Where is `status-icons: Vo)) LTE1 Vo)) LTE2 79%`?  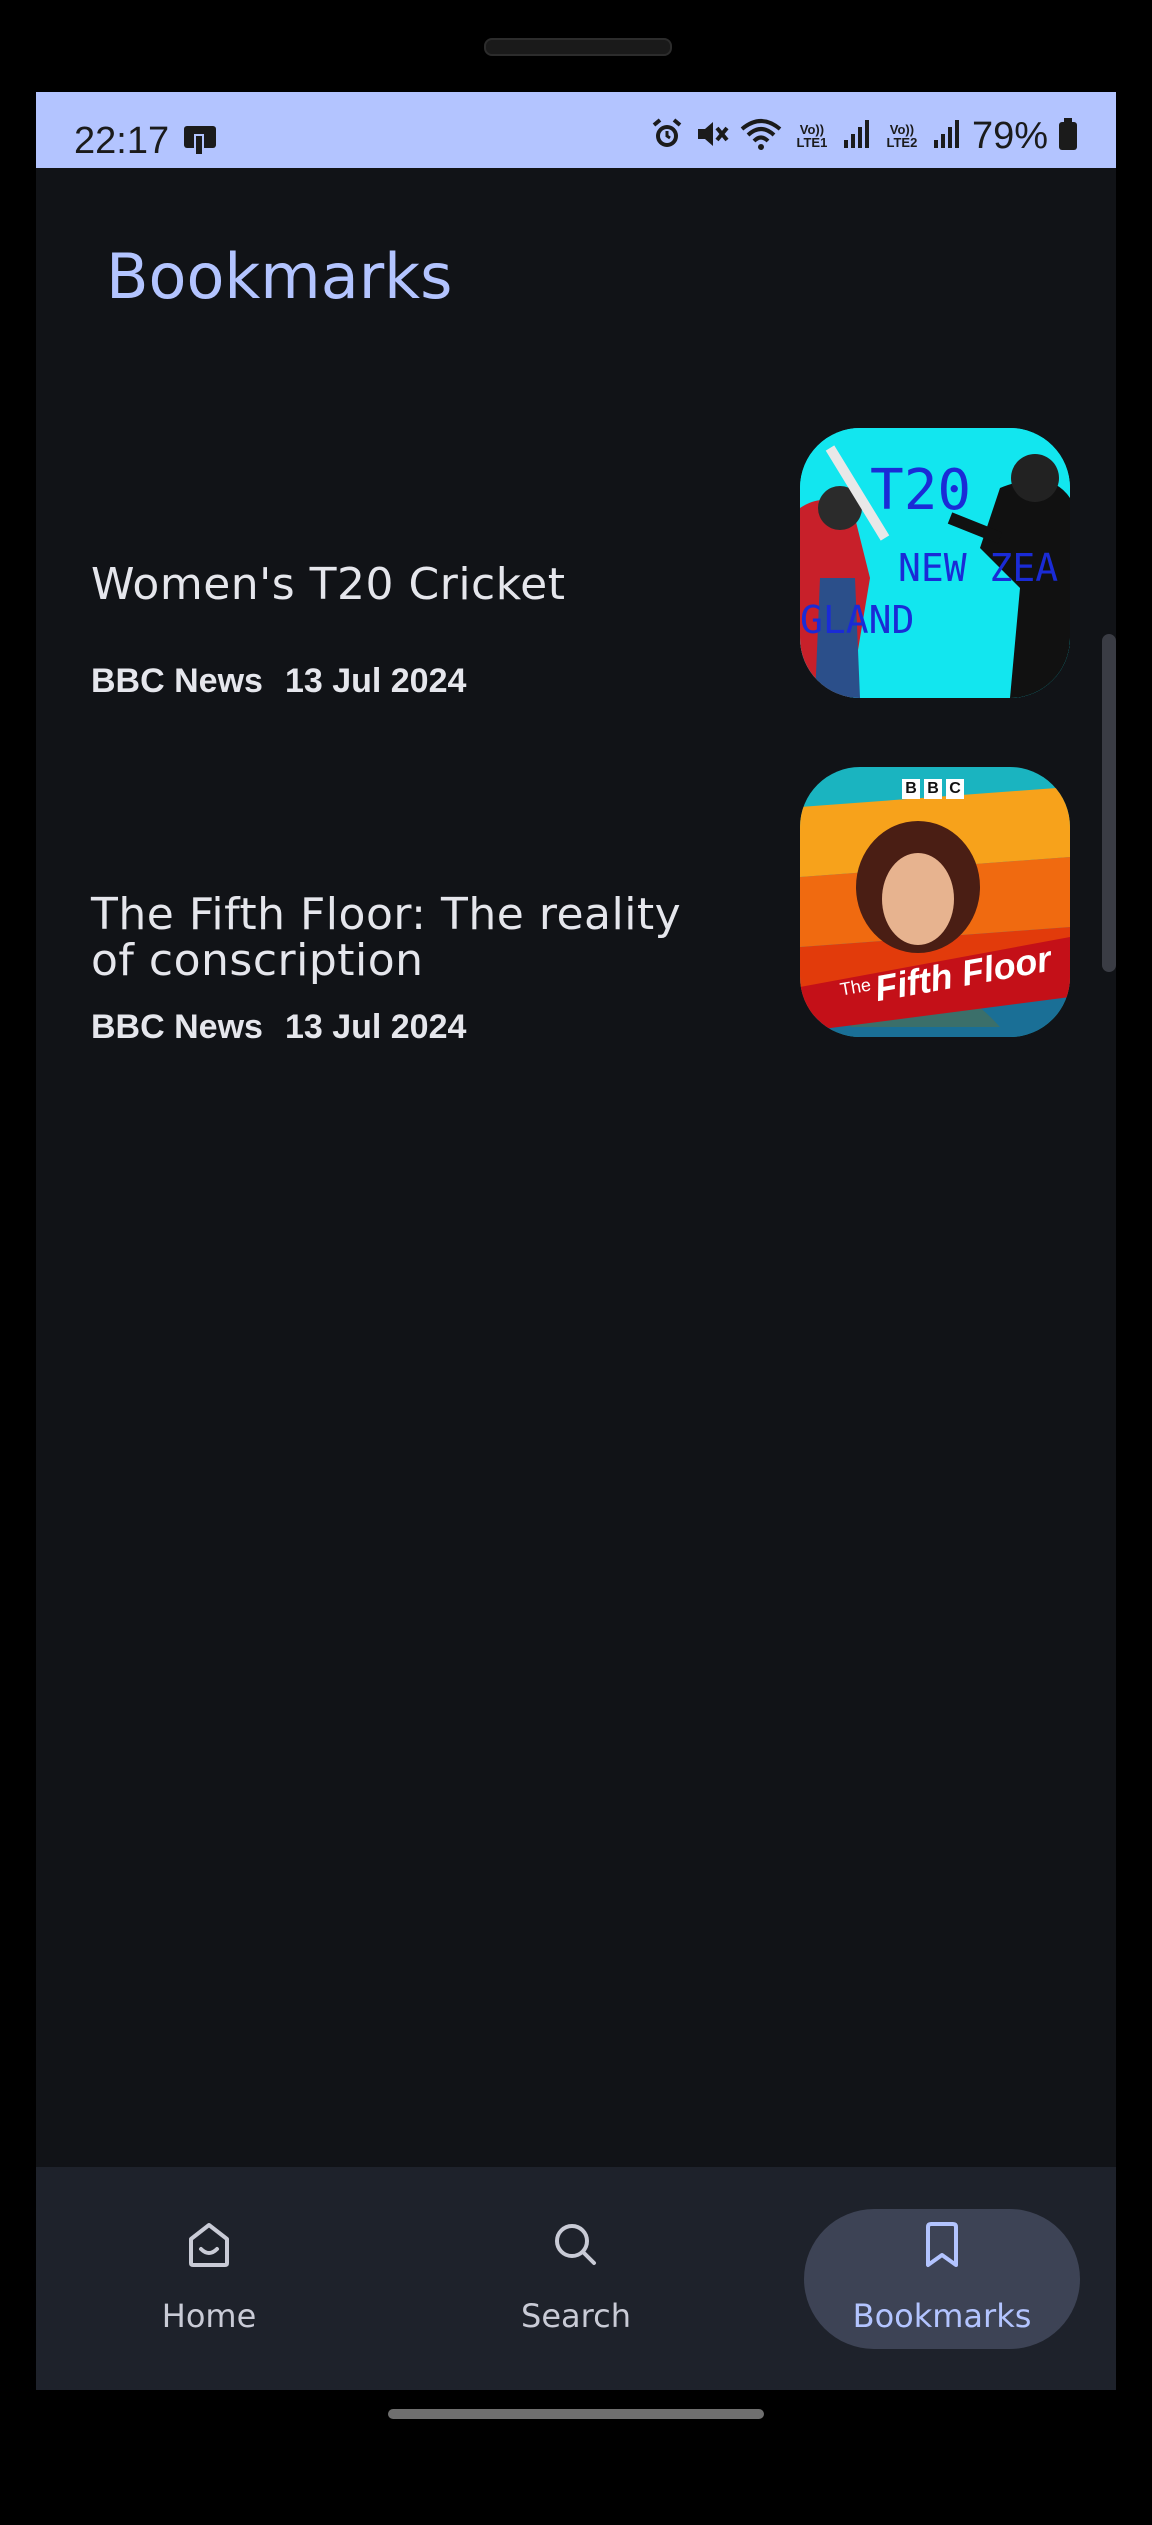 status-icons: Vo)) LTE1 Vo)) LTE2 79% is located at coordinates (864, 135).